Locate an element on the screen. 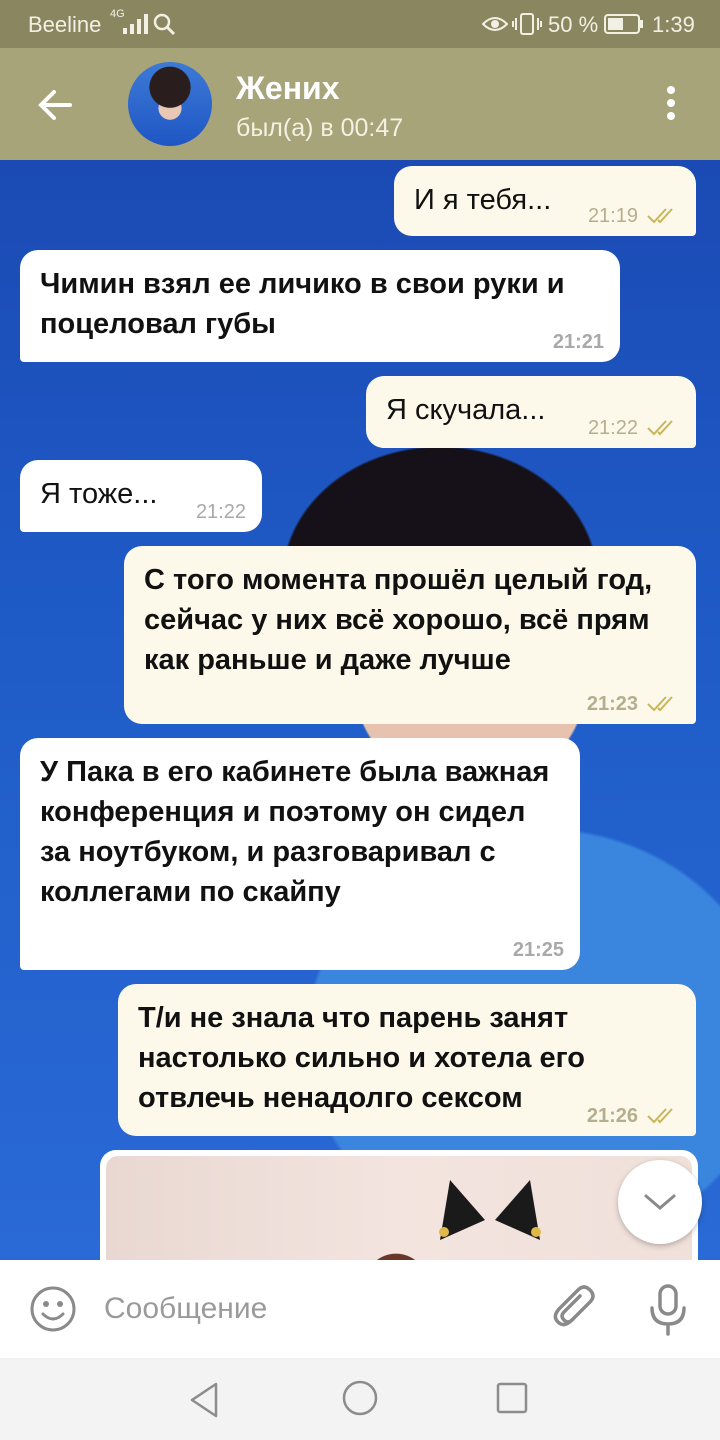 Image resolution: width=720 pixels, height=1440 pixels. message-time: 21:26 is located at coordinates (612, 1116).